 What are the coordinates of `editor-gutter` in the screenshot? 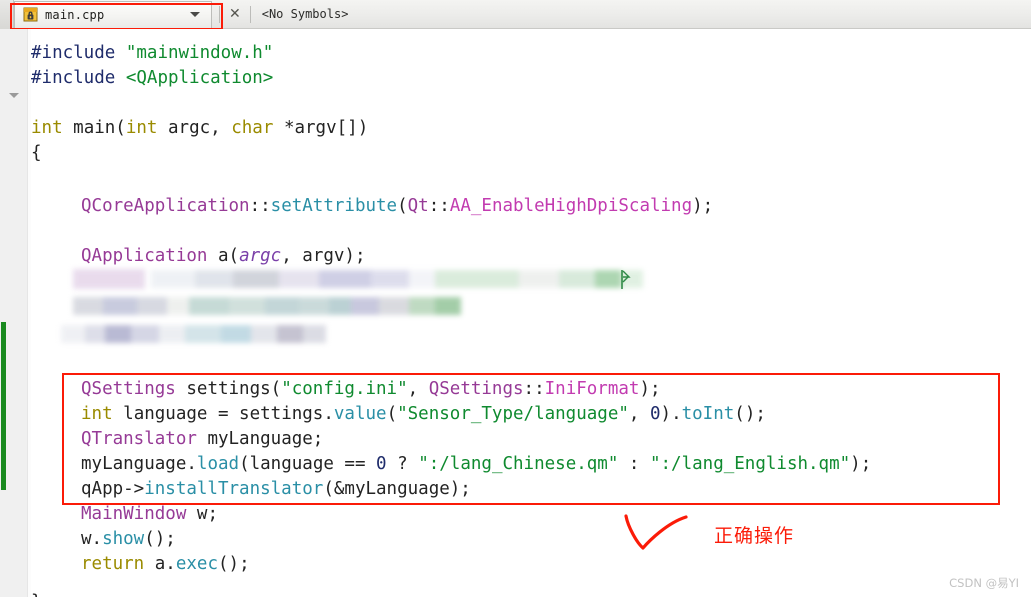 It's located at (14, 313).